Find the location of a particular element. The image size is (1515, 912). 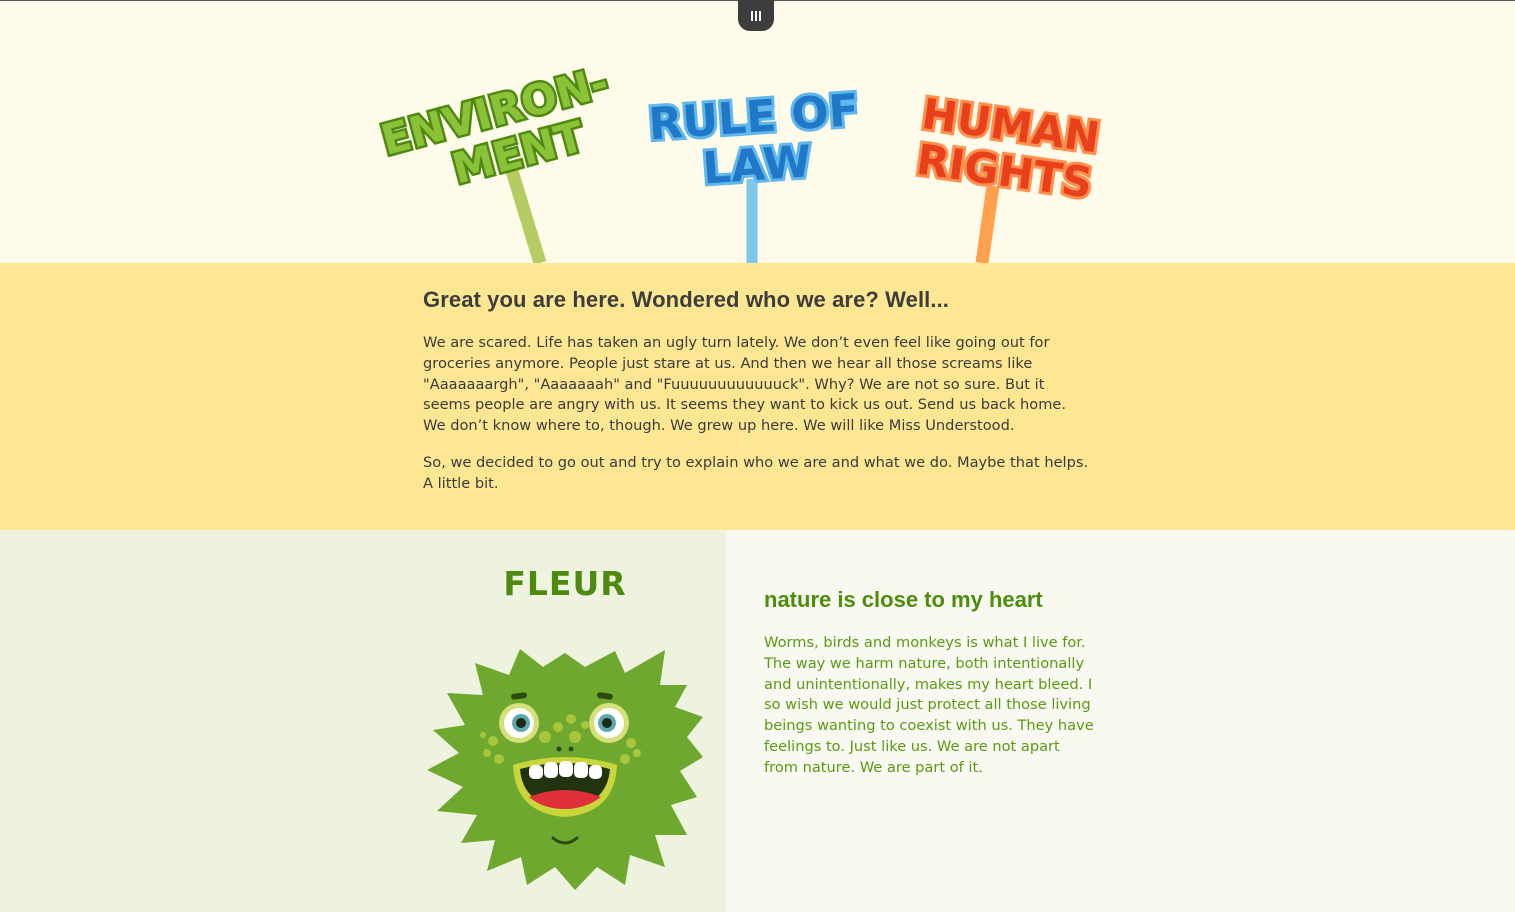

menu-toggle-button is located at coordinates (756, 15).